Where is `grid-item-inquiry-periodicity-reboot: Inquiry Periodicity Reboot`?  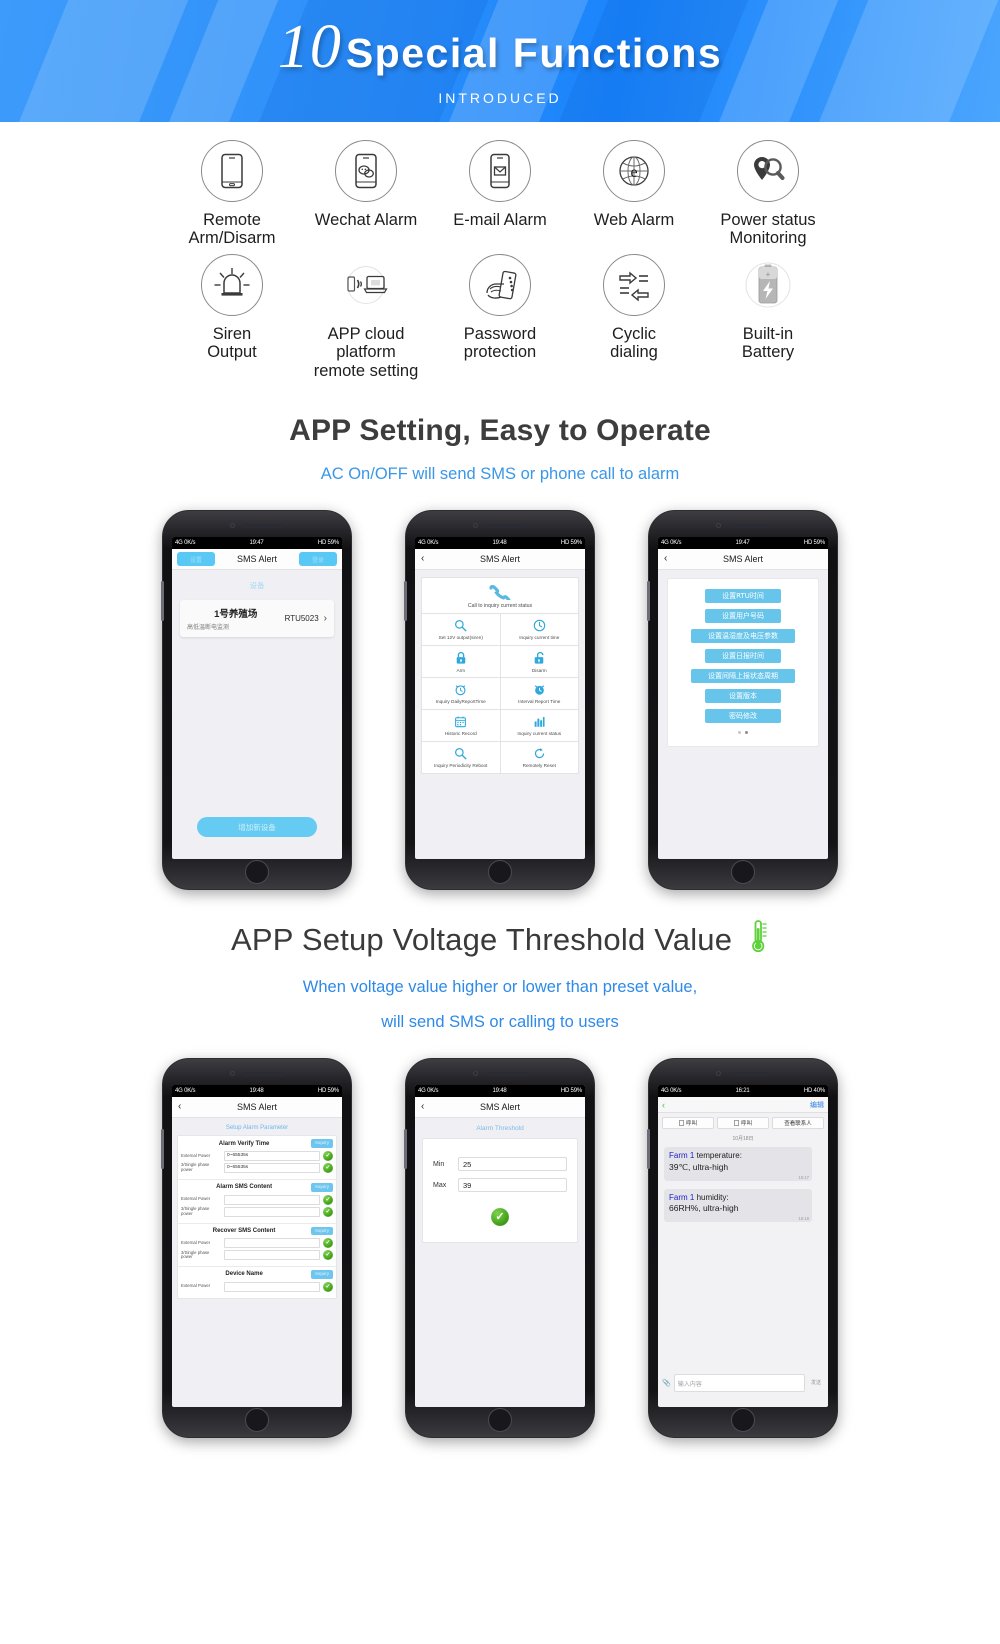 grid-item-inquiry-periodicity-reboot: Inquiry Periodicity Reboot is located at coordinates (461, 757).